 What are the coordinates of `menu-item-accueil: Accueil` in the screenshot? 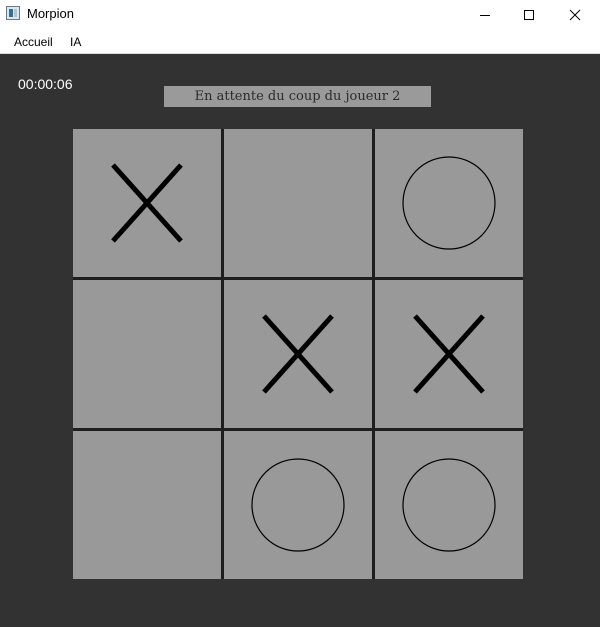 It's located at (33, 42).